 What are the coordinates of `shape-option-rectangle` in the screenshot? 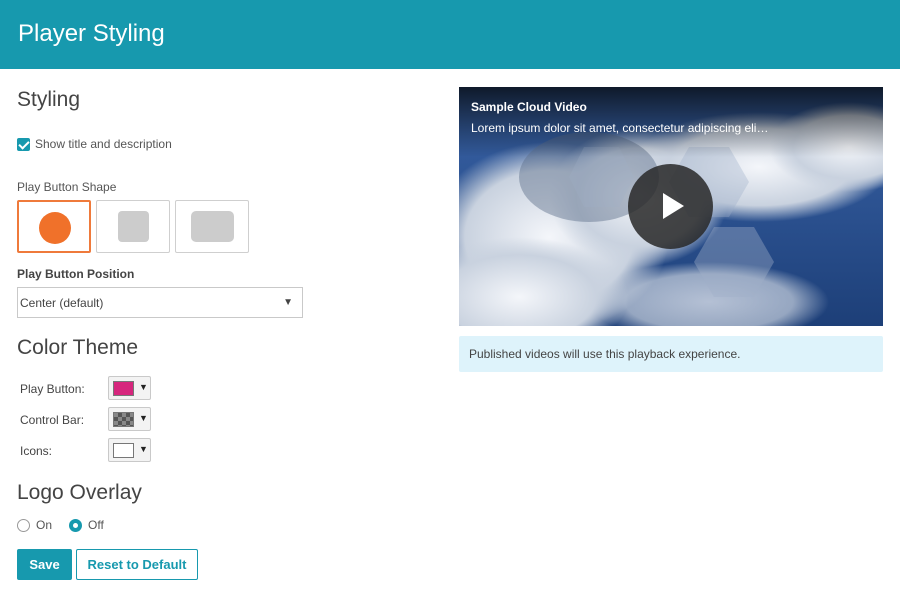 It's located at (212, 226).